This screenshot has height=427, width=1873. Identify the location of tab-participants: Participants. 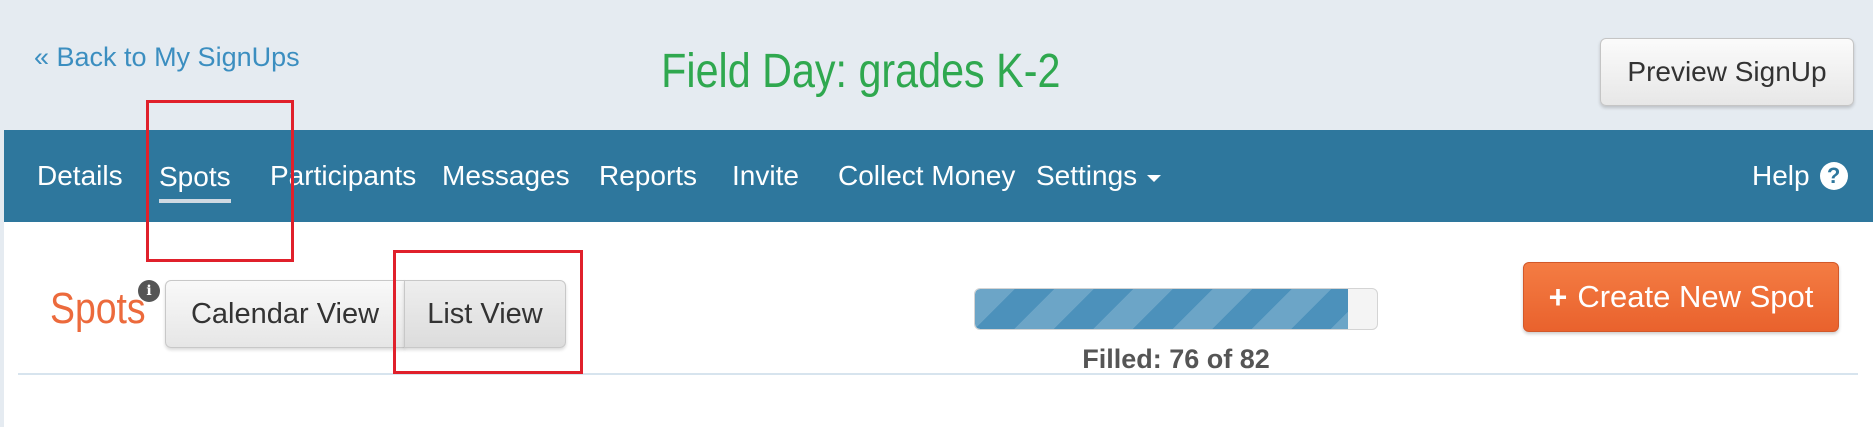
(343, 176).